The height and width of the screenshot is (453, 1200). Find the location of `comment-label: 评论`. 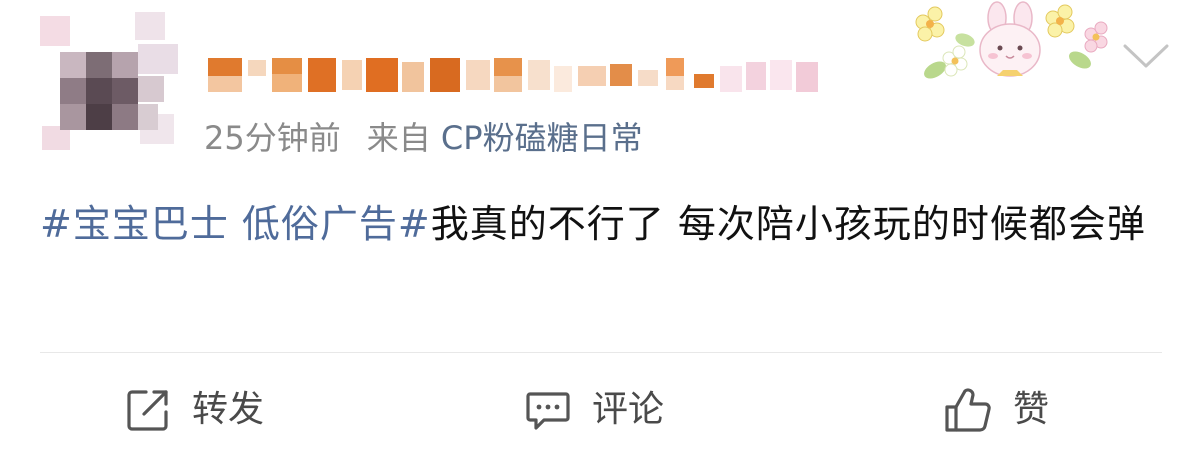

comment-label: 评论 is located at coordinates (628, 409).